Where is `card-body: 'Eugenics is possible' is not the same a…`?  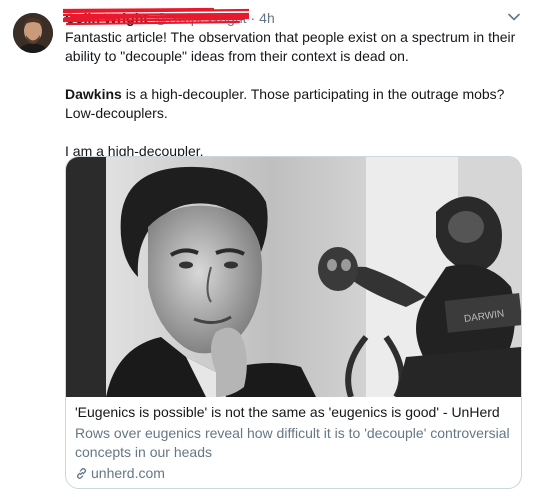 card-body: 'Eugenics is possible' is not the same a… is located at coordinates (293, 441).